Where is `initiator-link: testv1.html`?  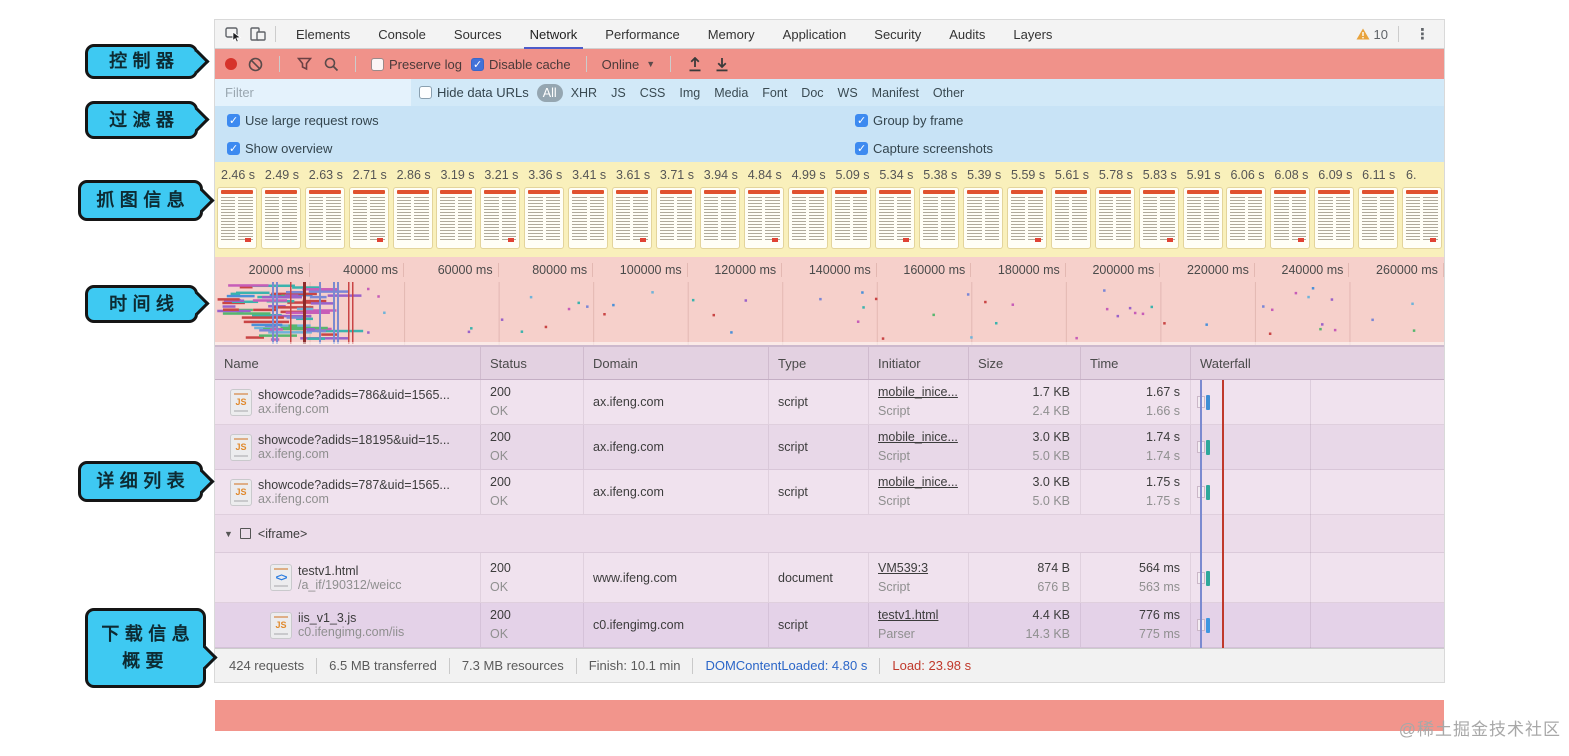
initiator-link: testv1.html is located at coordinates (923, 615).